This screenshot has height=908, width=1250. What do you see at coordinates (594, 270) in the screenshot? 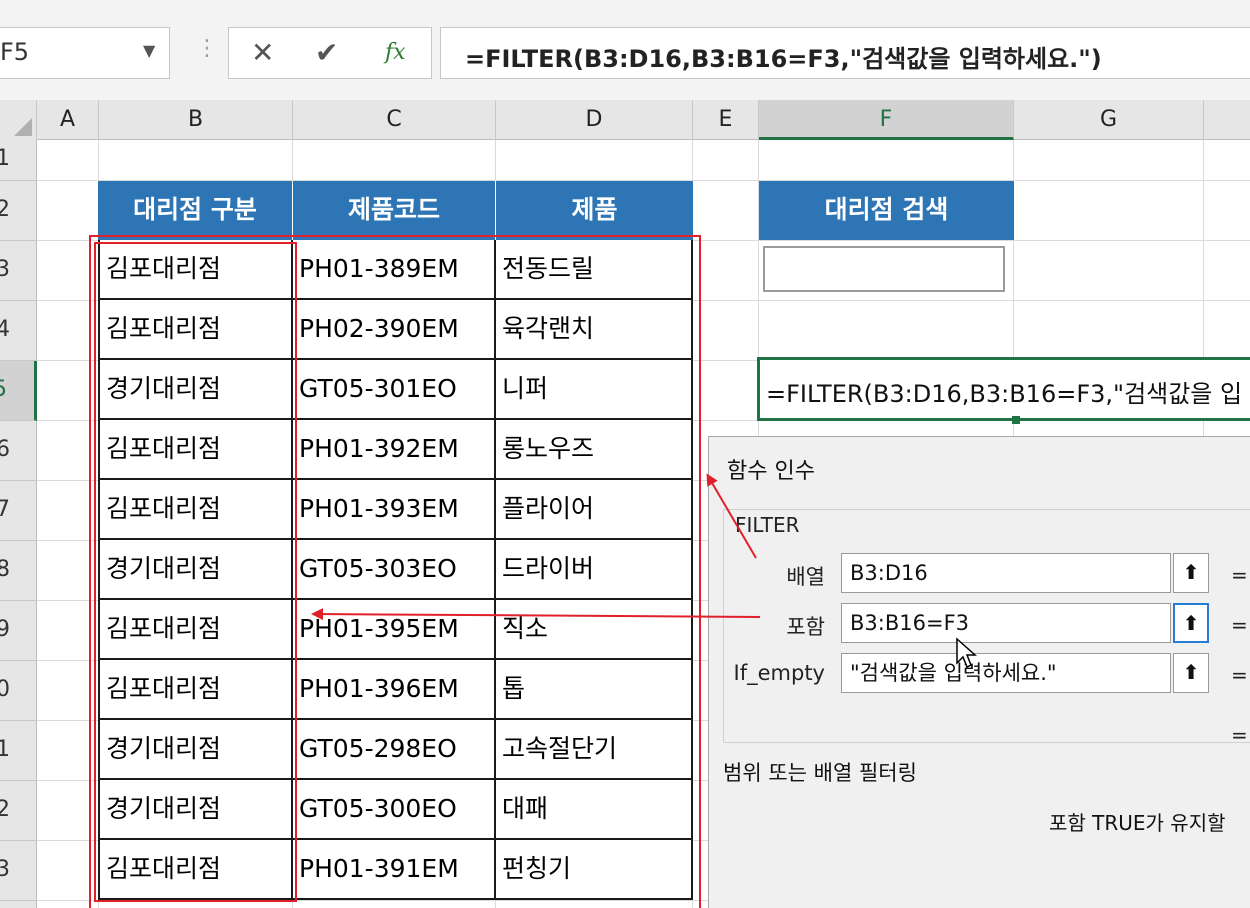
I see `table-cell-product: 전동드릴` at bounding box center [594, 270].